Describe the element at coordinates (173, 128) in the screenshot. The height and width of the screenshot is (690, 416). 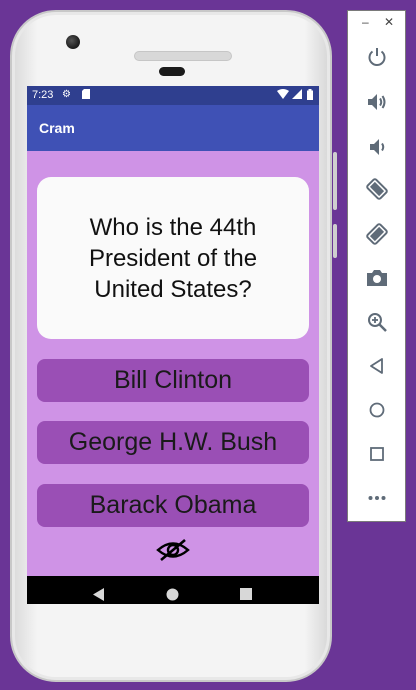
I see `app-bar: Cram` at that location.